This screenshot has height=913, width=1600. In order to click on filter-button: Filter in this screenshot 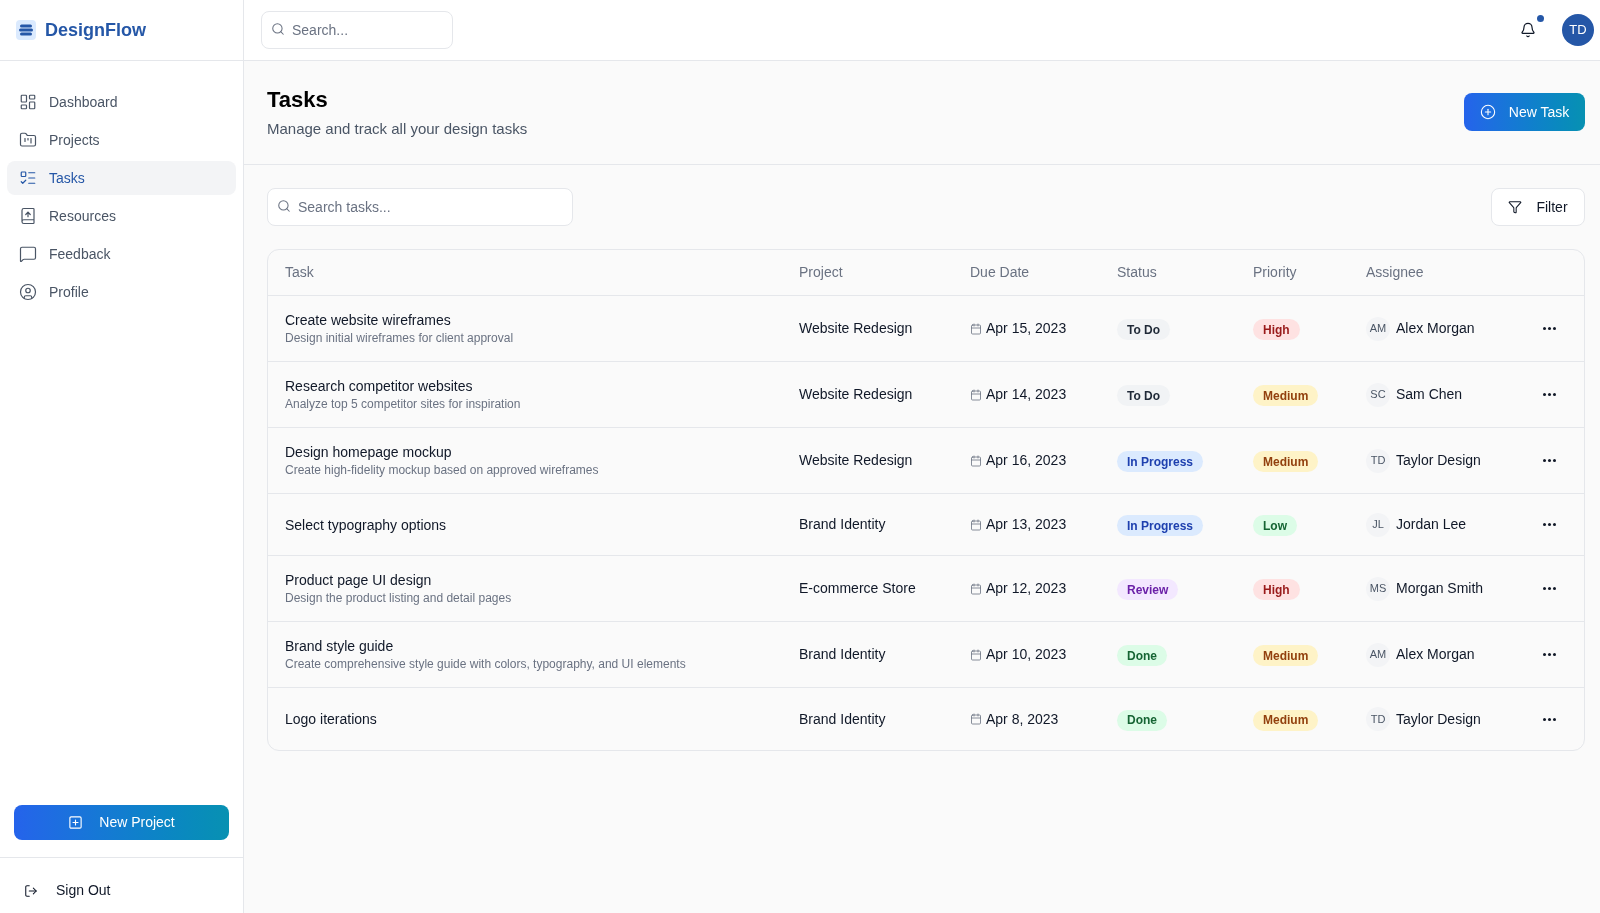, I will do `click(1538, 207)`.